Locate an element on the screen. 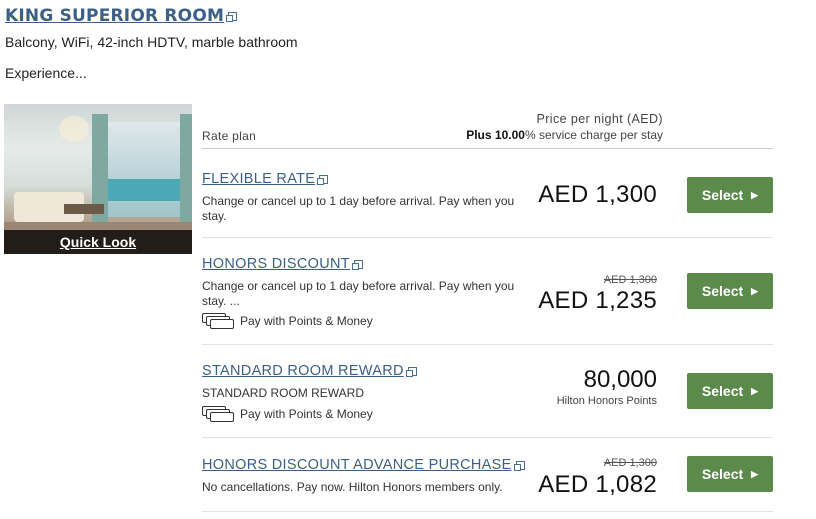 This screenshot has width=816, height=519. rate-name: FLEXIBLE RATE is located at coordinates (258, 179).